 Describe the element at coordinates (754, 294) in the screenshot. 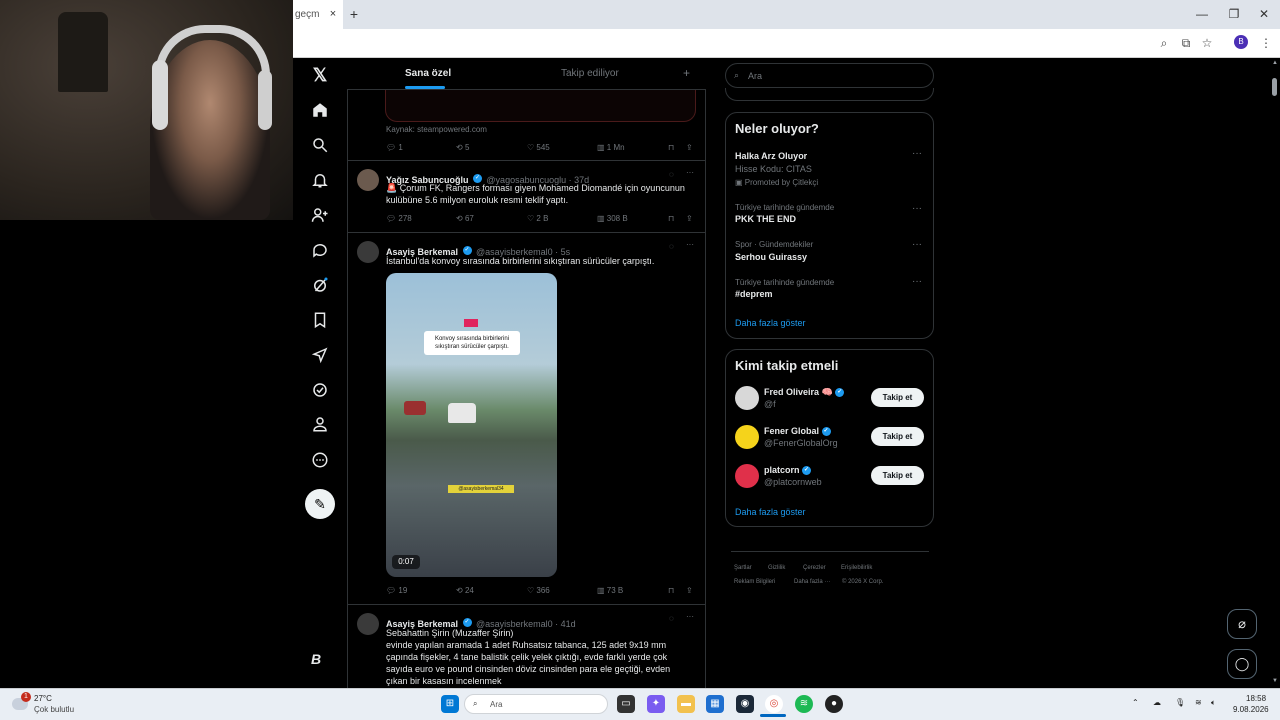

I see `trend-name: #deprem` at that location.